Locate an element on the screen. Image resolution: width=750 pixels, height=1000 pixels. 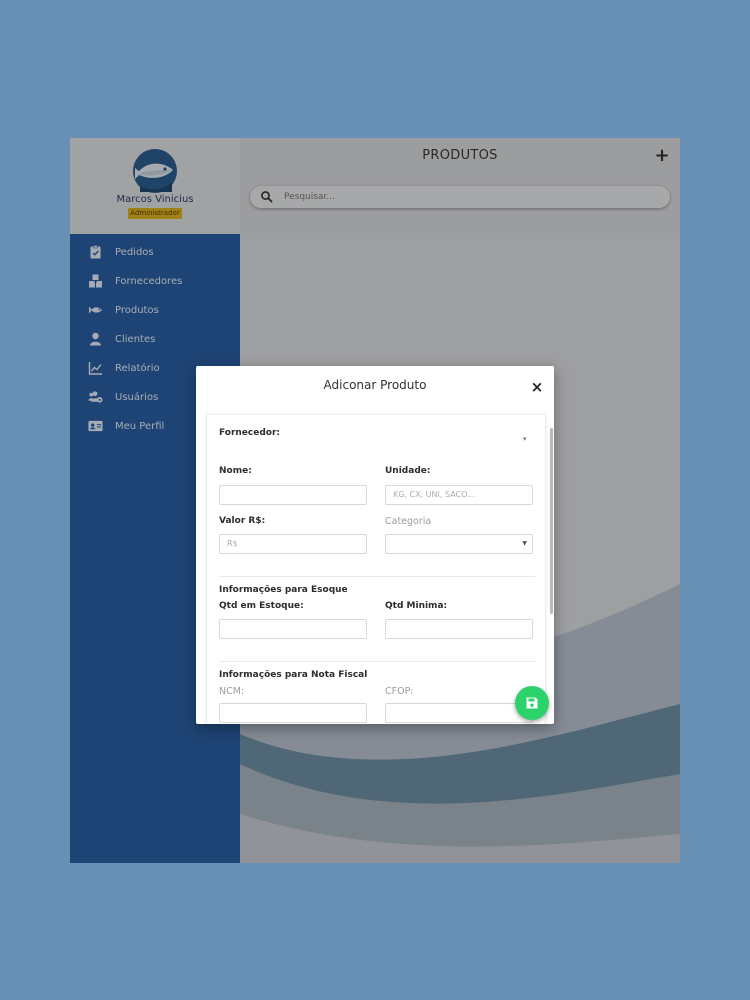
modal-title: Adiconar Produto is located at coordinates (375, 385).